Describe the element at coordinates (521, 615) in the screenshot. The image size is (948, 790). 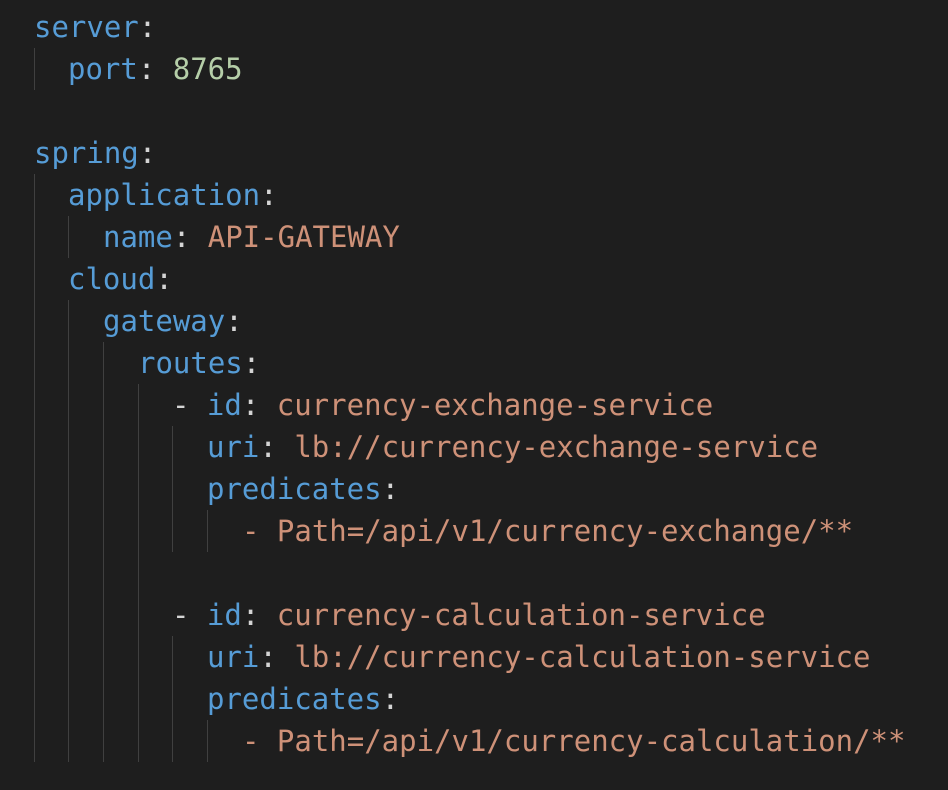
I see `yaml-string-value: currency-calculation-service` at that location.